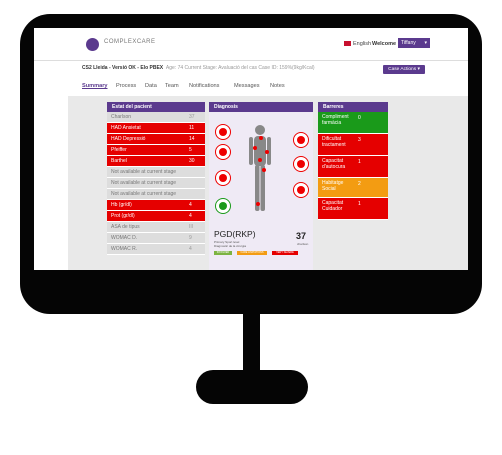 This screenshot has width=502, height=455. I want to click on patient-row-label: WOMAC R., so click(124, 249).